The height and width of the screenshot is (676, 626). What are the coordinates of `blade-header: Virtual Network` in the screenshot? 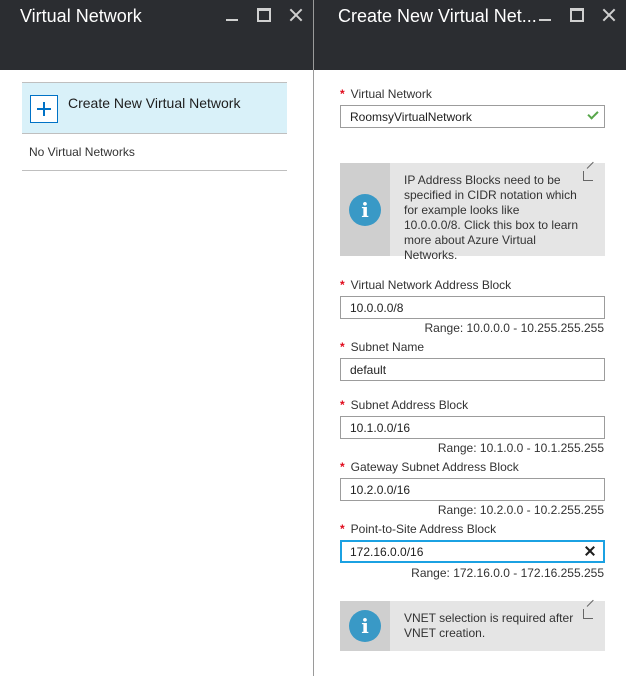 It's located at (156, 35).